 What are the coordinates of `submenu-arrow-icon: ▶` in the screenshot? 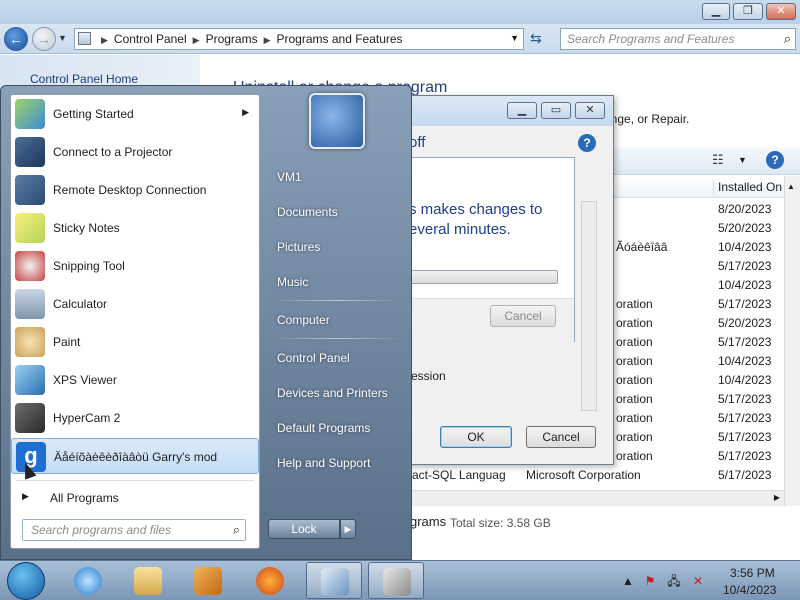 It's located at (245, 112).